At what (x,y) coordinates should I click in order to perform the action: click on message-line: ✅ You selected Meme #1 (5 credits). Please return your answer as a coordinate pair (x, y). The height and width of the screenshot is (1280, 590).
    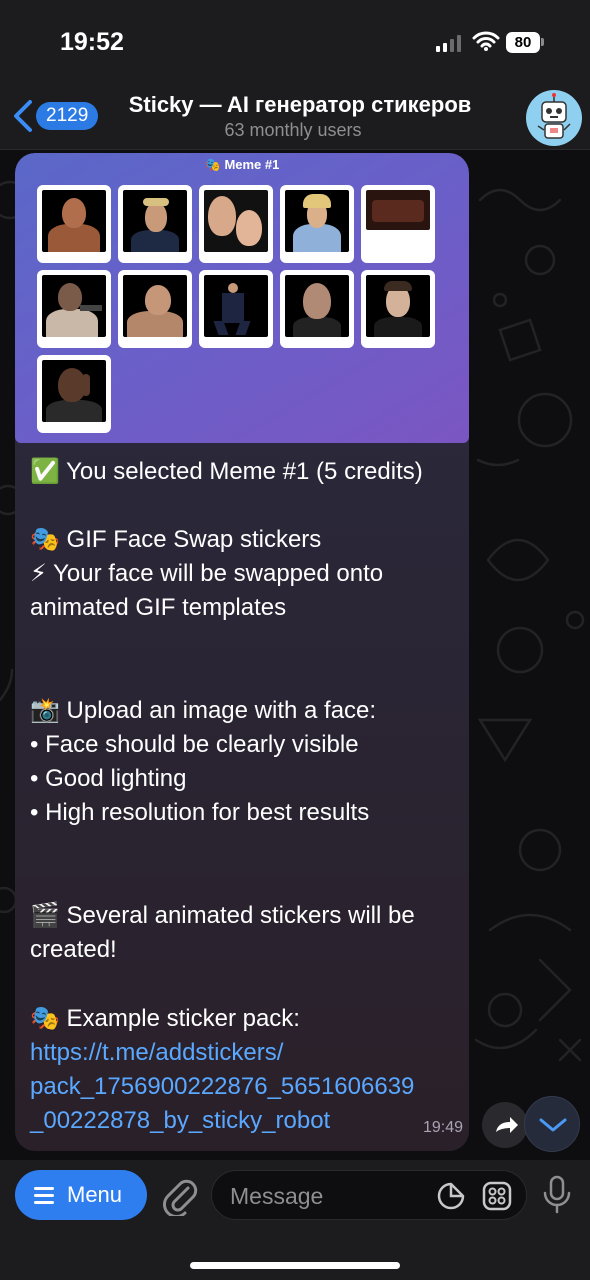
    Looking at the image, I should click on (226, 471).